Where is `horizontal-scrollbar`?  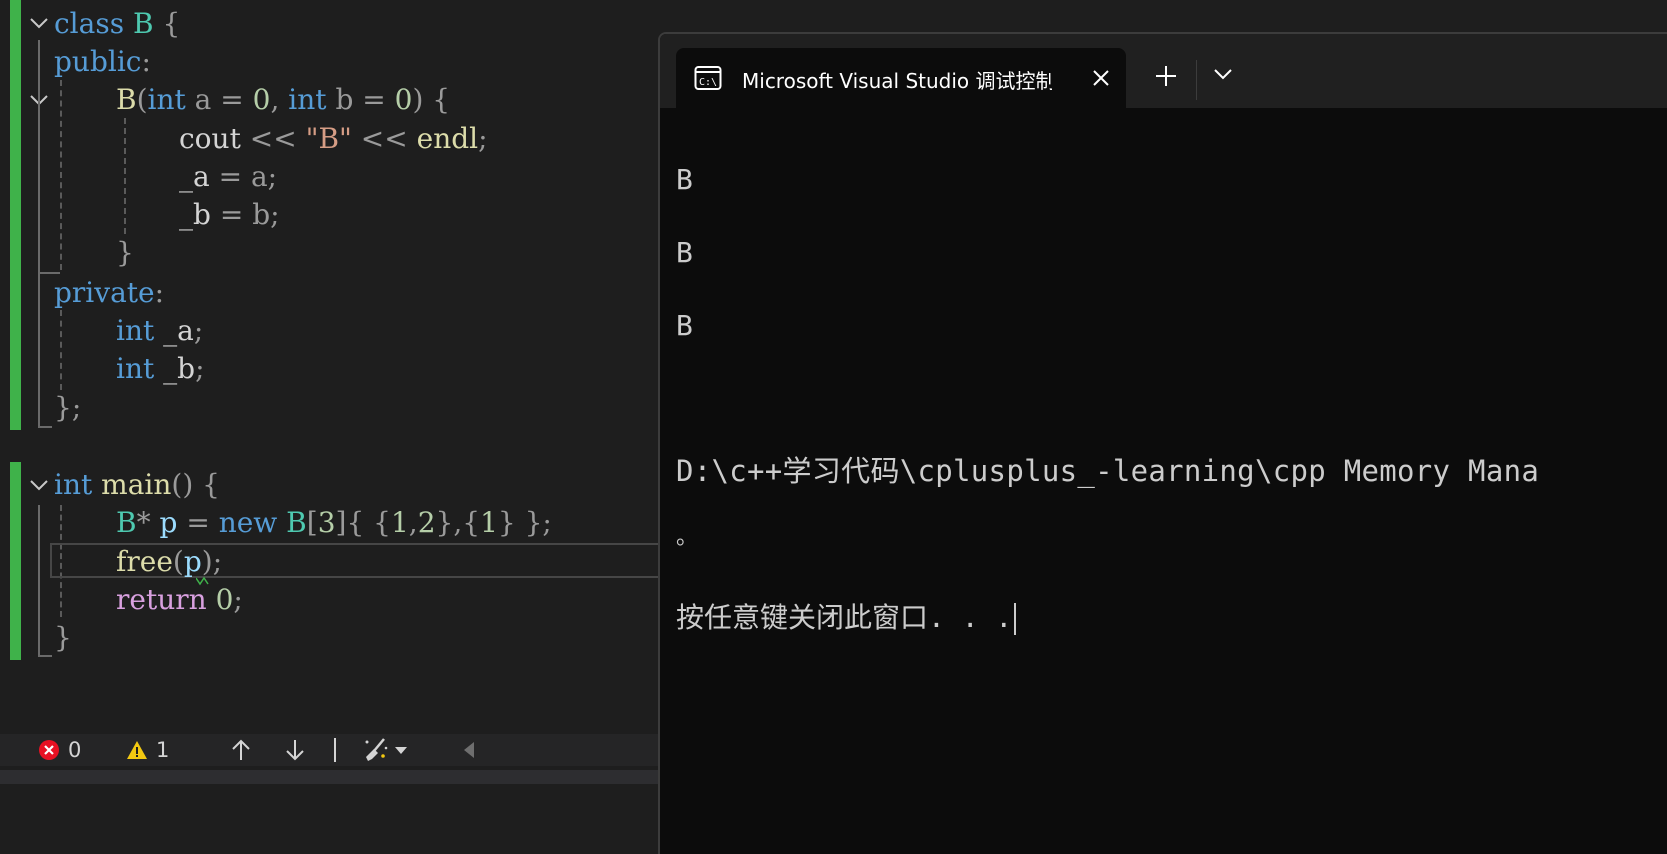 horizontal-scrollbar is located at coordinates (330, 777).